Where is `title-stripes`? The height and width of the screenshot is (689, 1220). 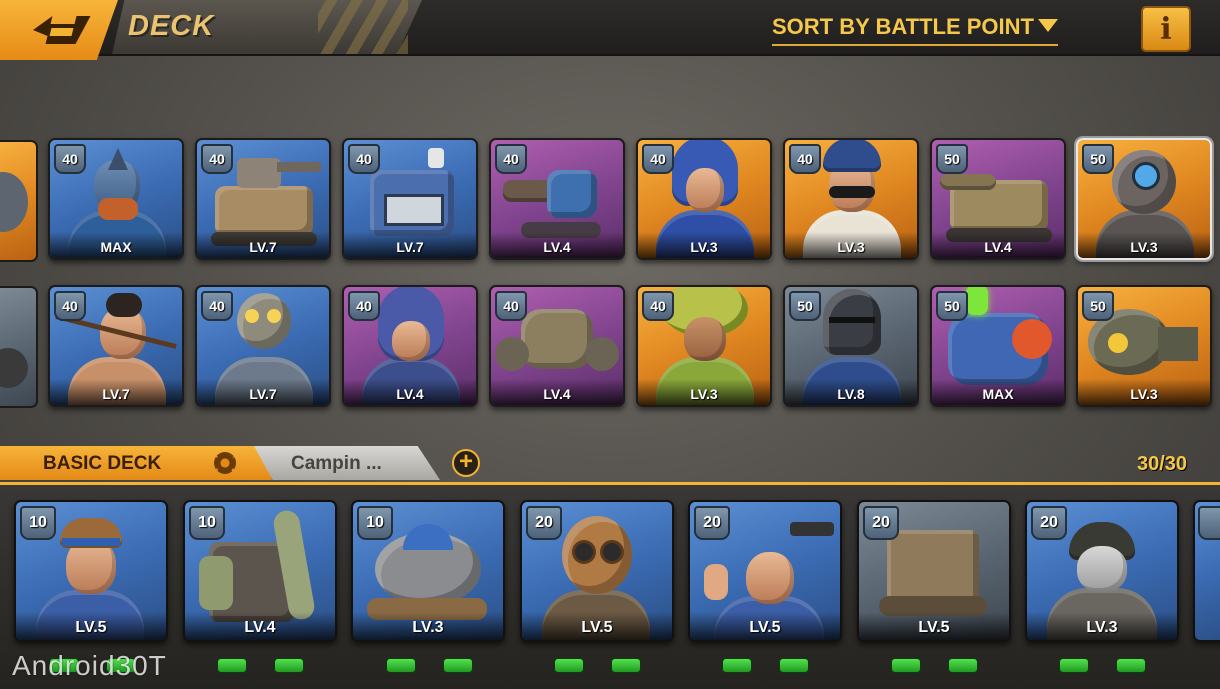
title-stripes is located at coordinates (363, 27).